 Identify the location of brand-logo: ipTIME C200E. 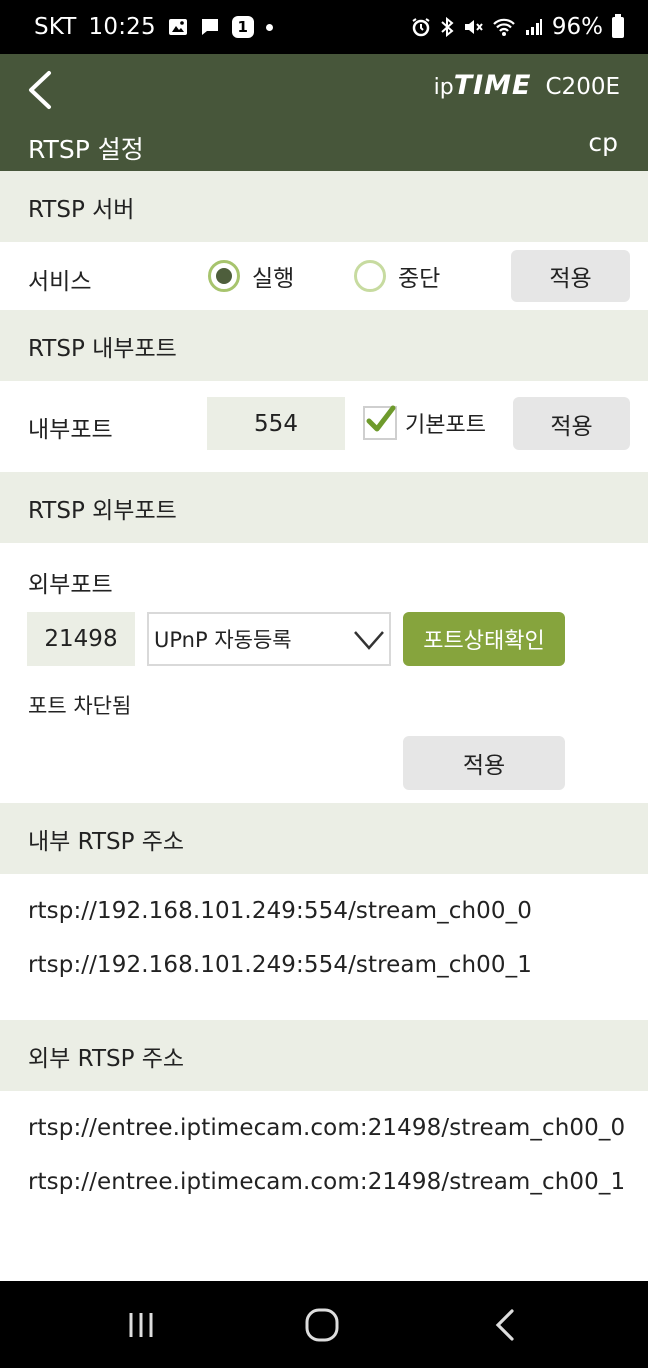
(527, 85).